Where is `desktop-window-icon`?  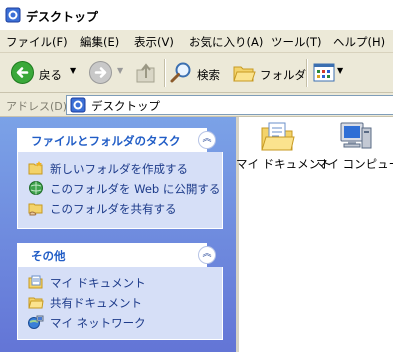
desktop-window-icon is located at coordinates (13, 15).